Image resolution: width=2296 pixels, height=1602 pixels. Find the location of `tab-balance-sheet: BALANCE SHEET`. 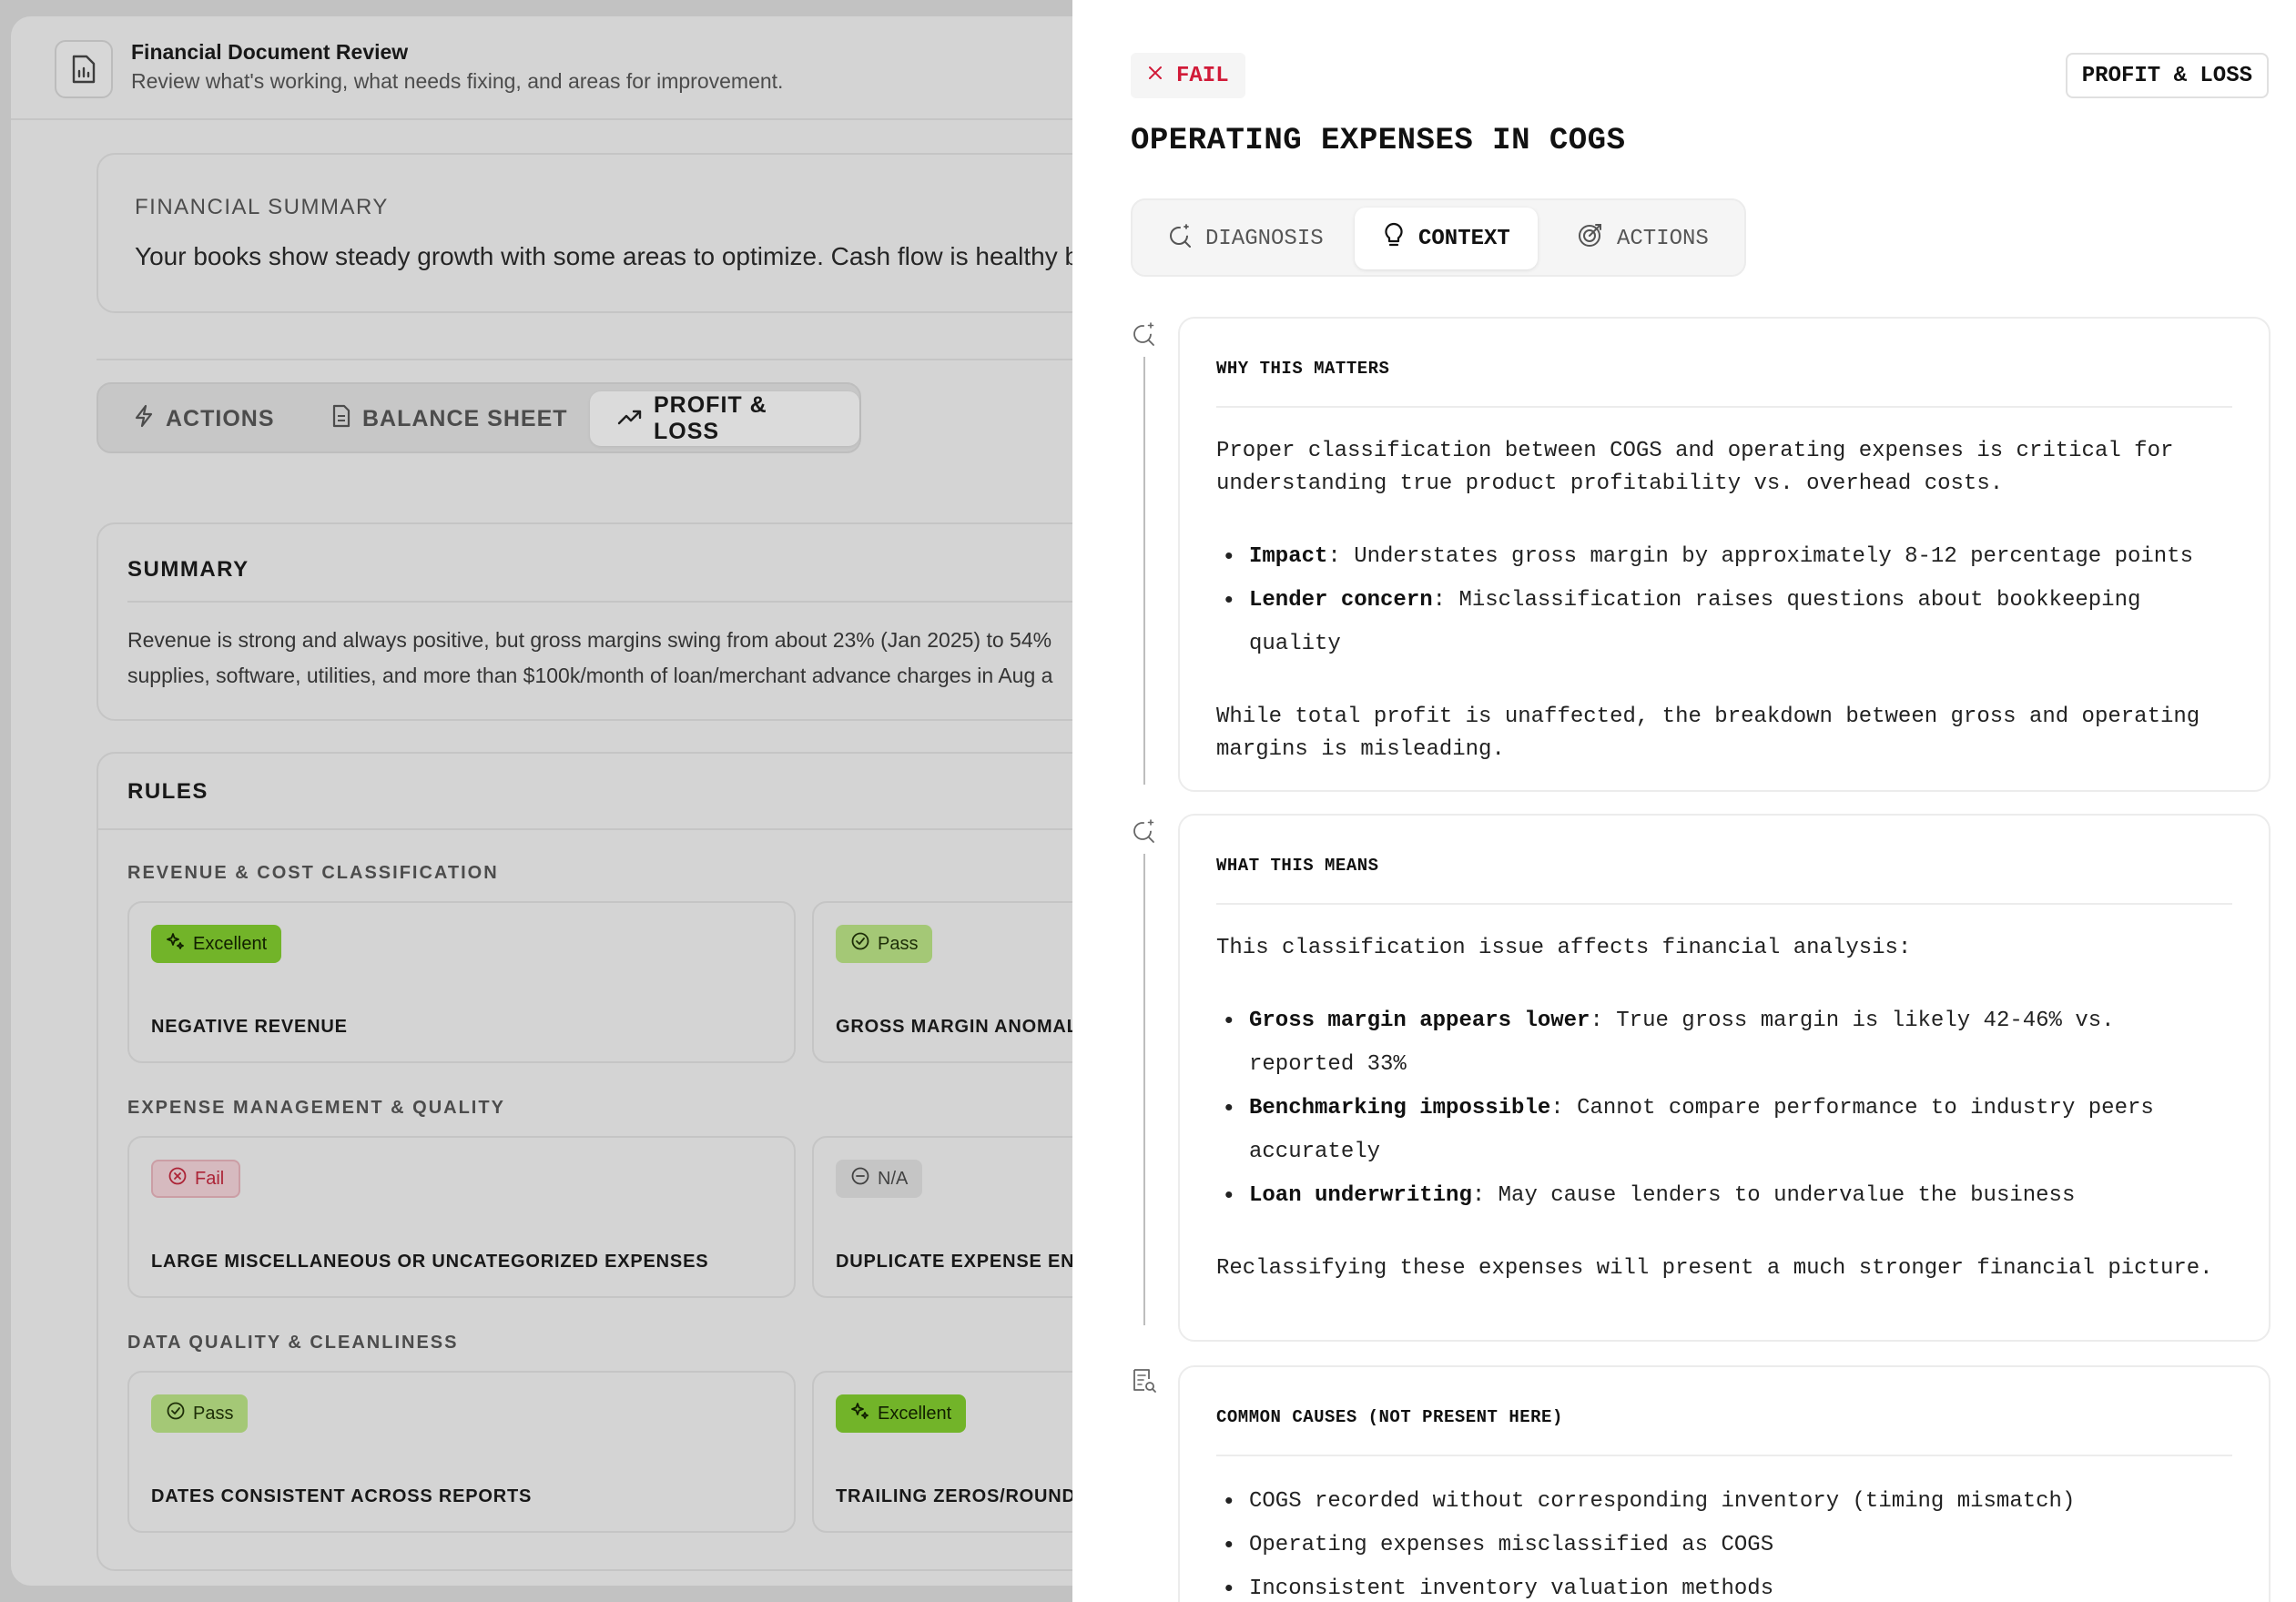

tab-balance-sheet: BALANCE SHEET is located at coordinates (449, 419).